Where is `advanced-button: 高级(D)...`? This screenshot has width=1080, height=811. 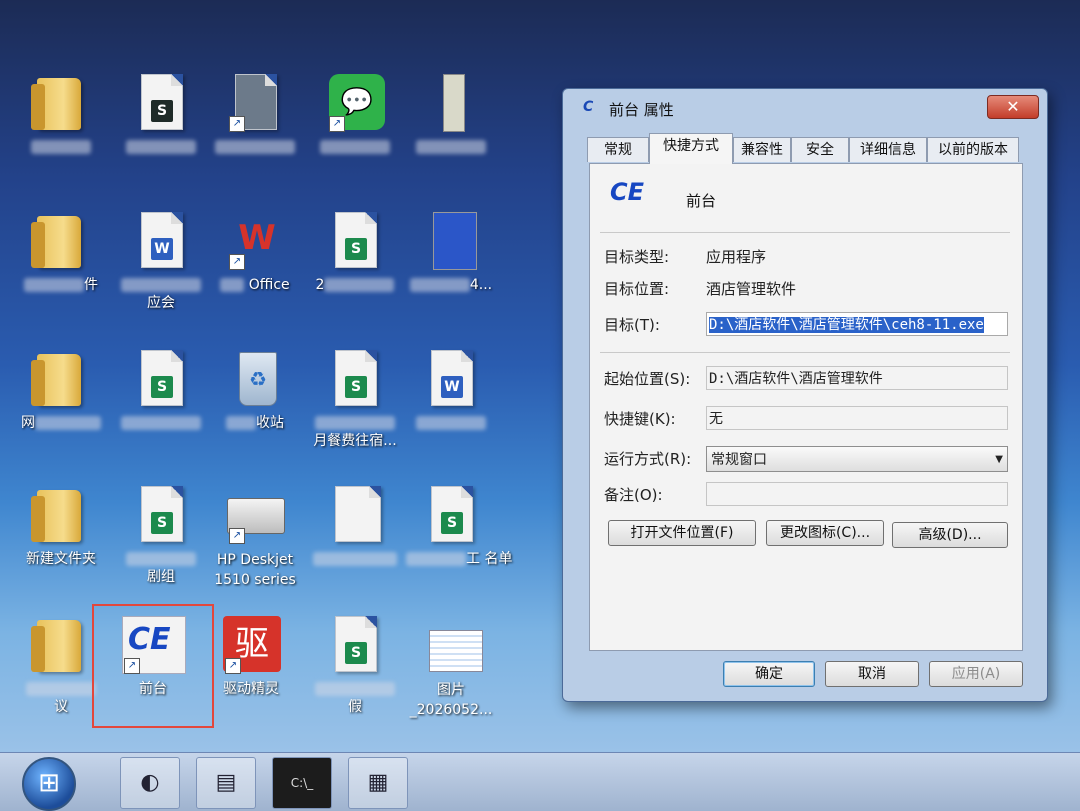
advanced-button: 高级(D)... is located at coordinates (950, 535).